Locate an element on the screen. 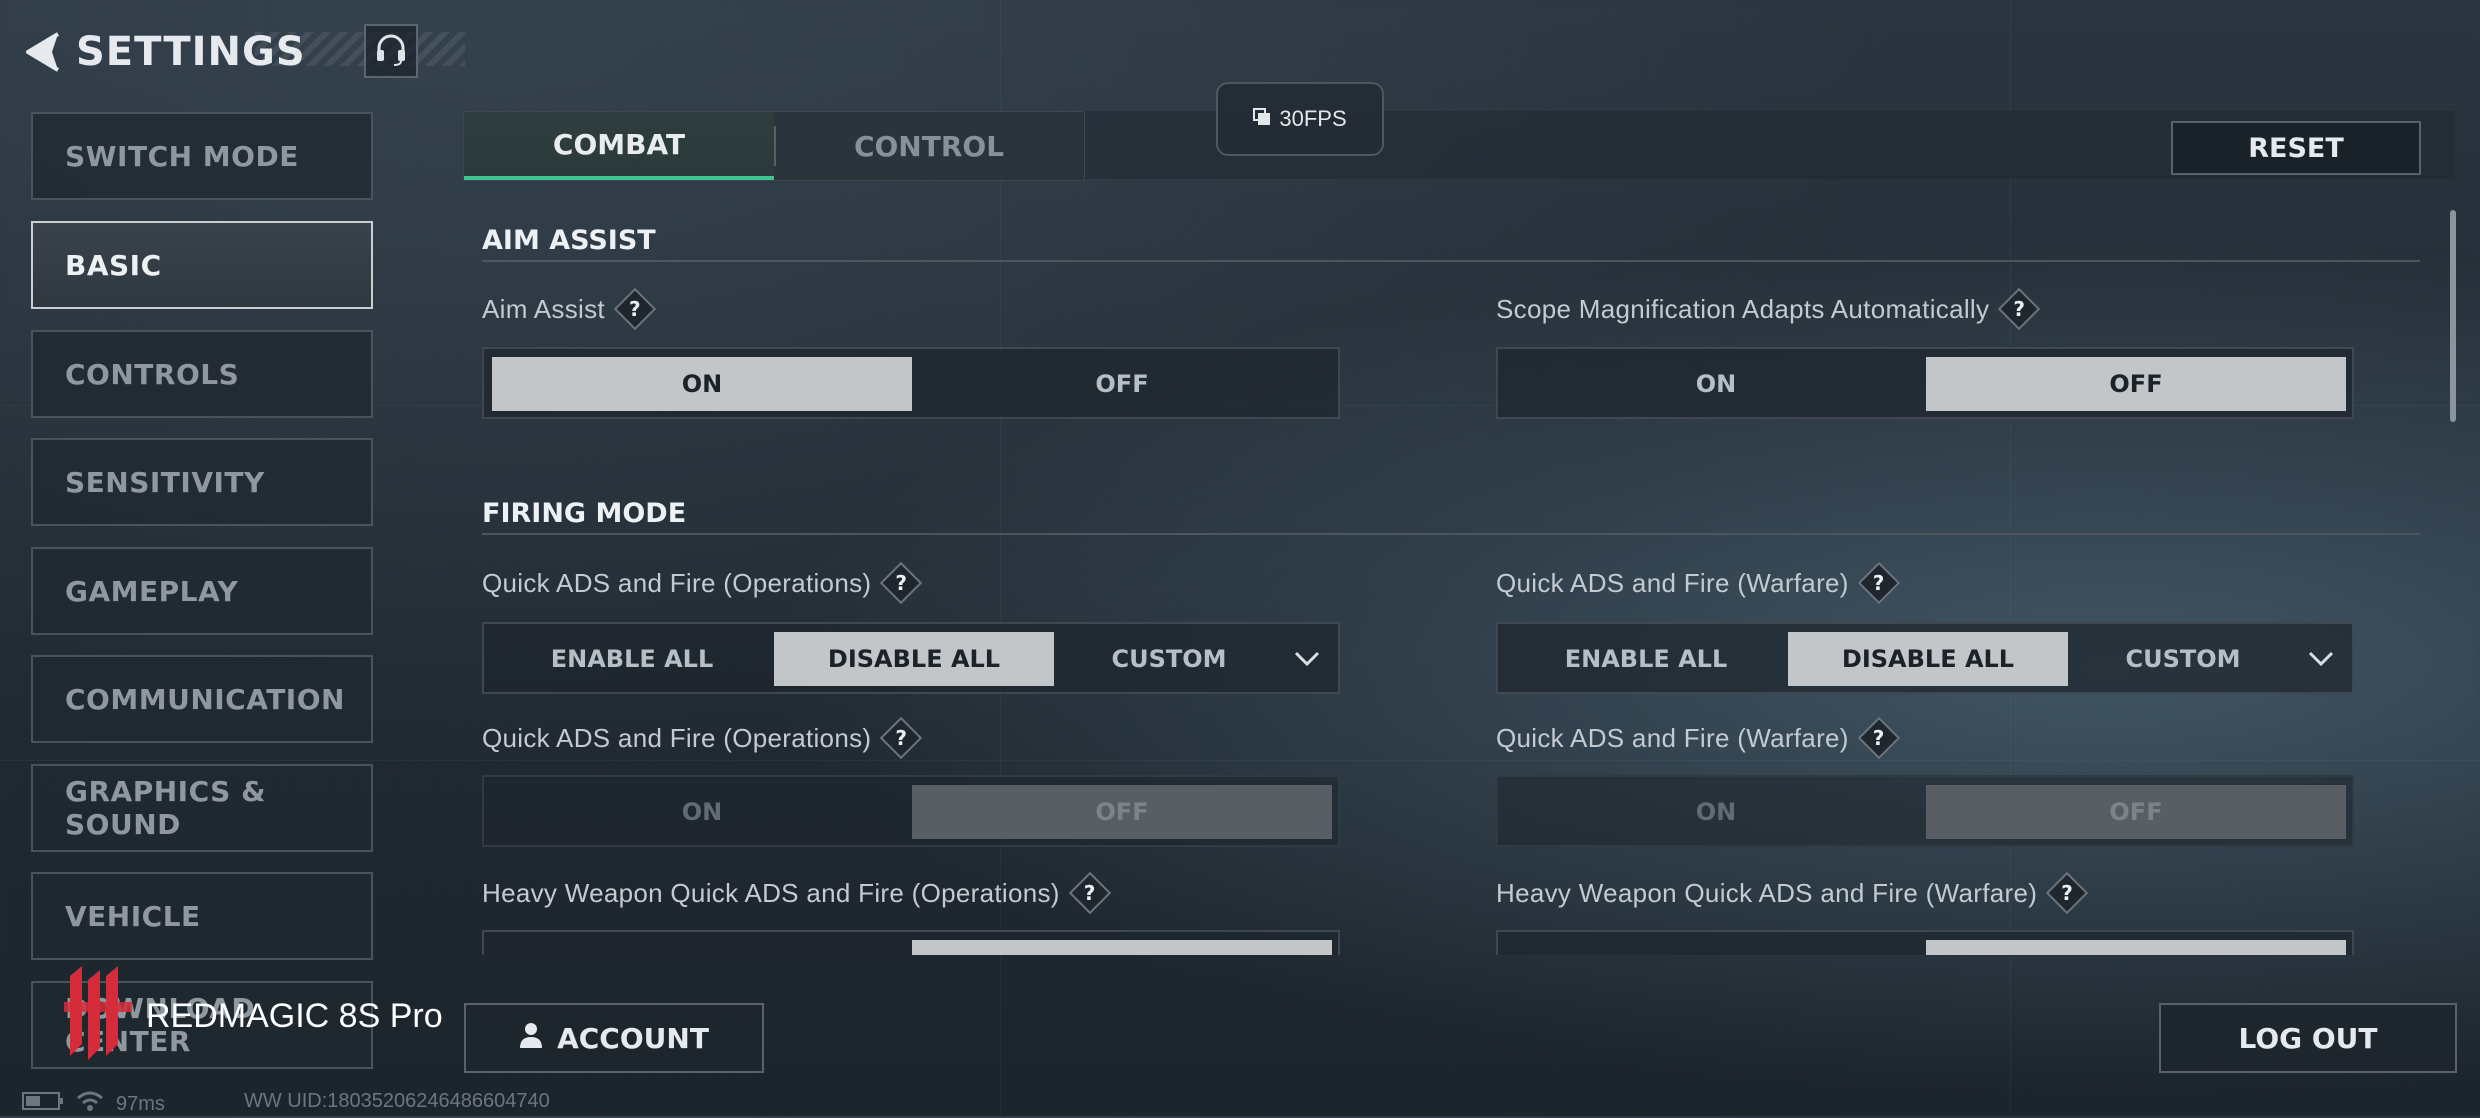 This screenshot has width=2480, height=1118. scope-magnification-toggle: ON OFF is located at coordinates (1925, 383).